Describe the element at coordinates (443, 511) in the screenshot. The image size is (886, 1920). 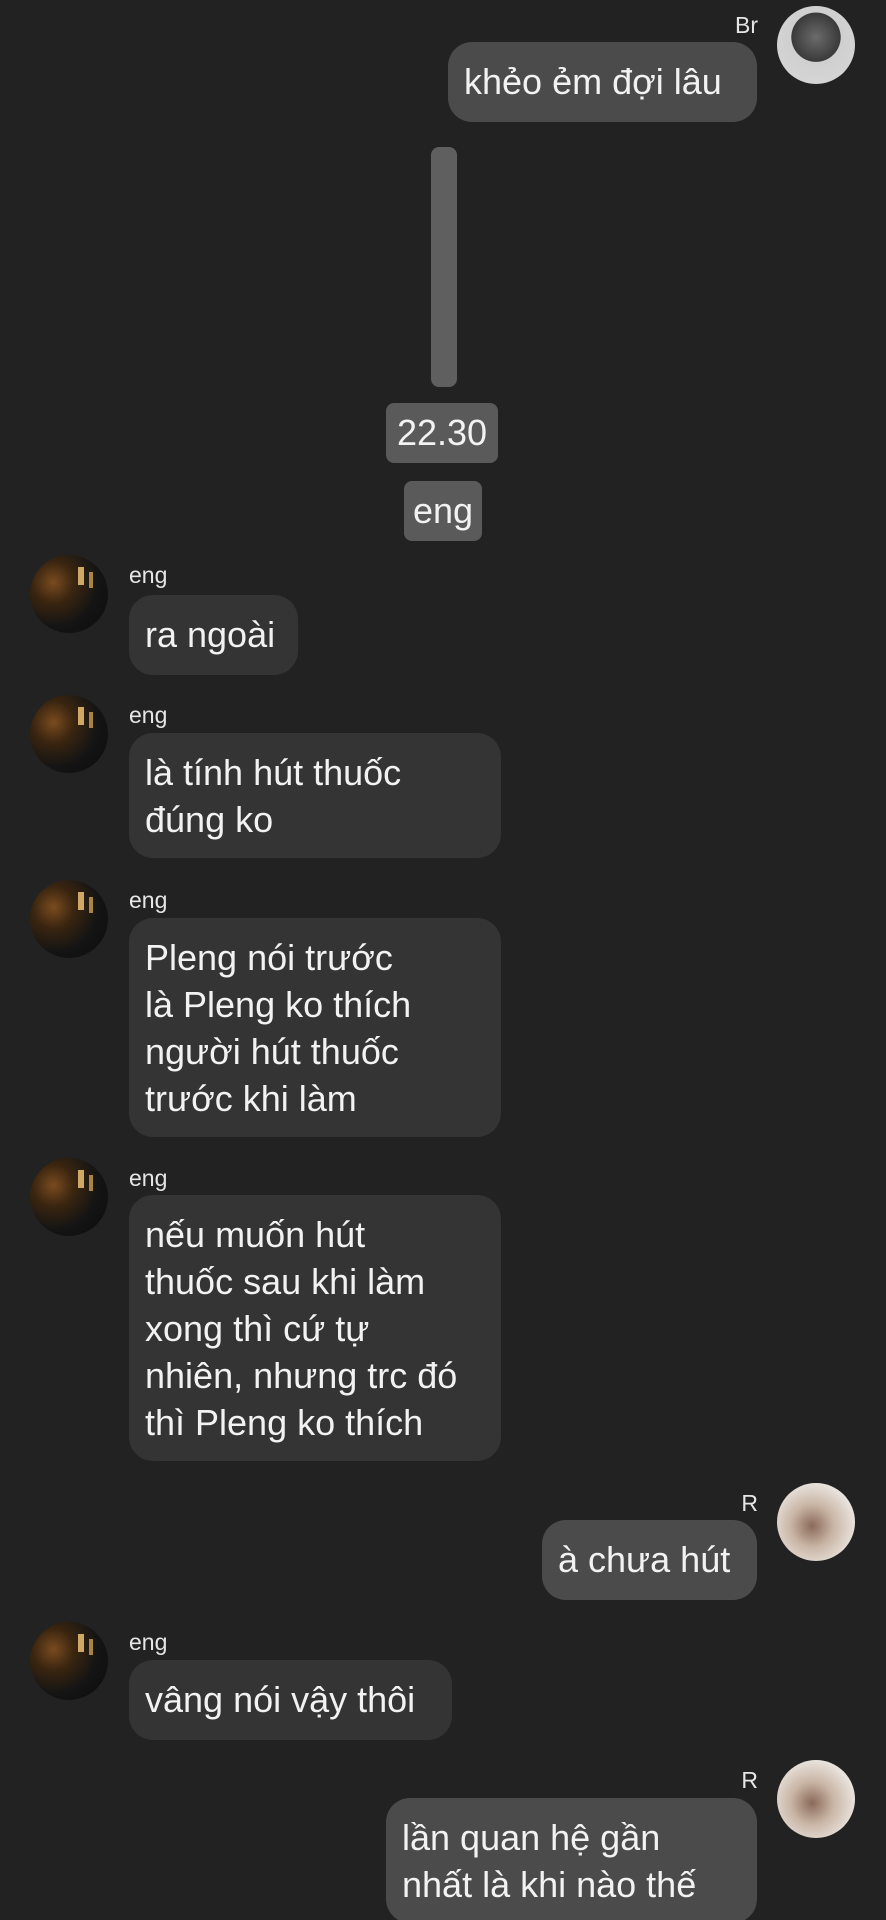
I see `name-chip: eng` at that location.